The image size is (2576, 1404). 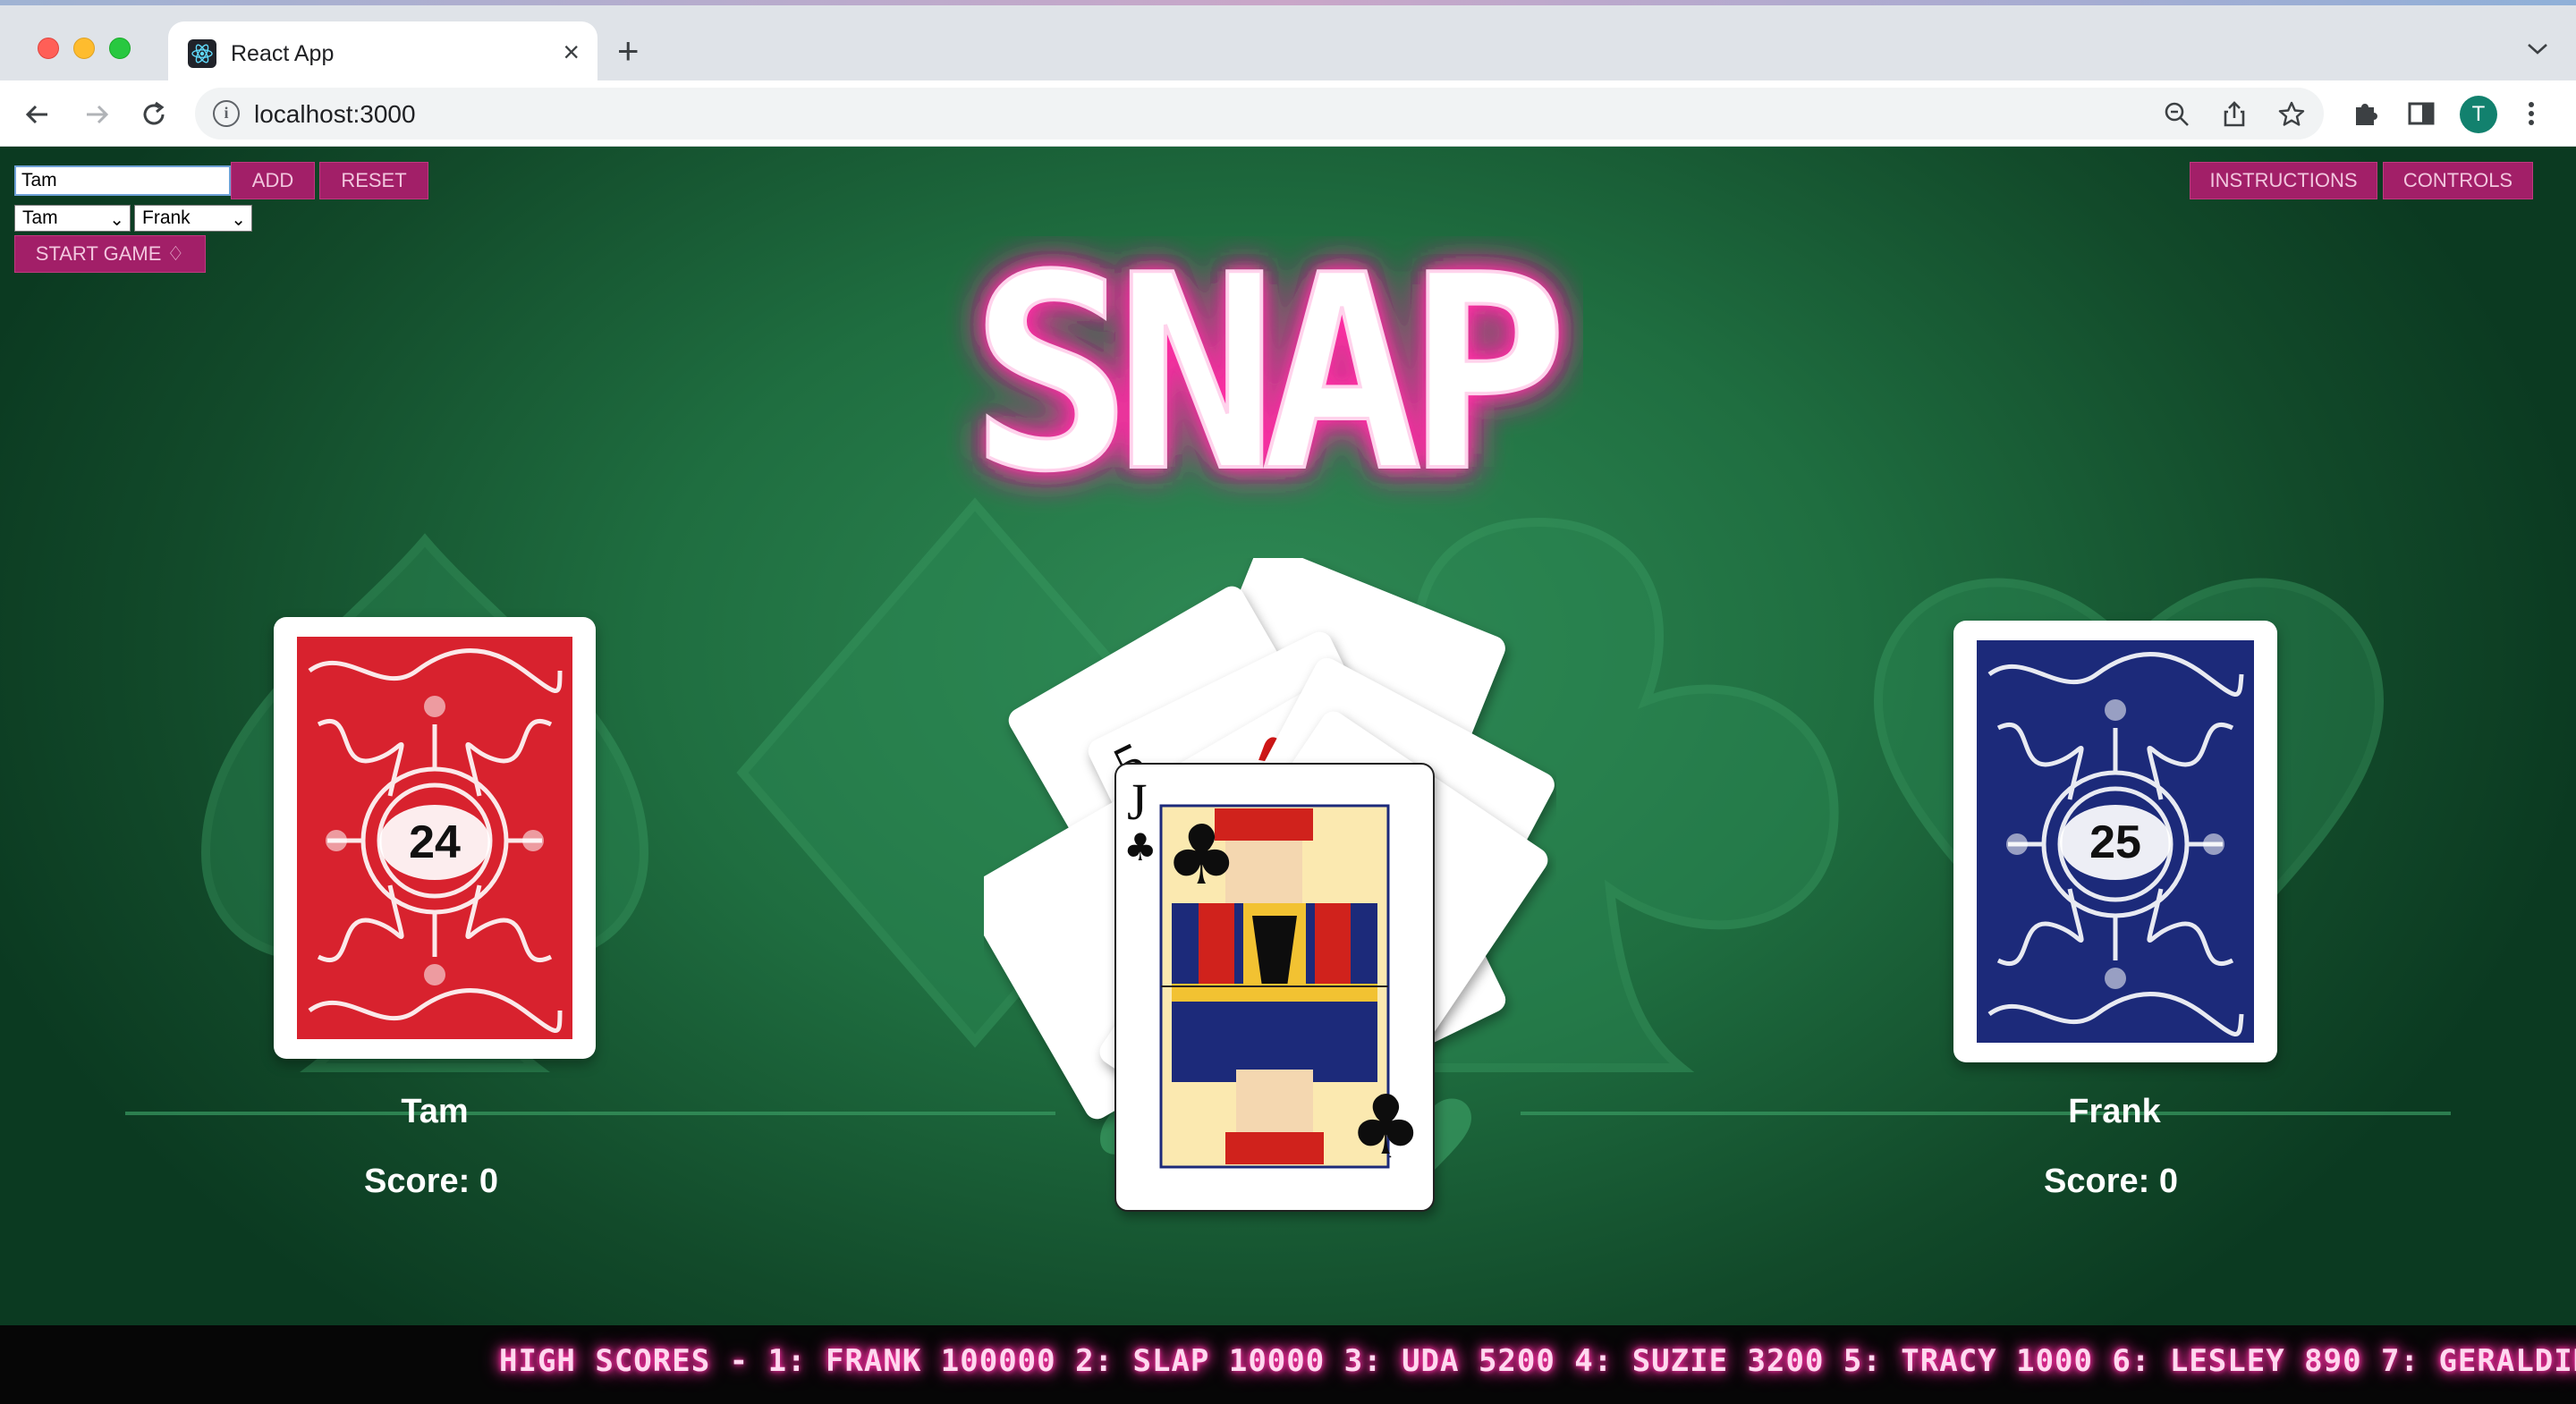 What do you see at coordinates (283, 54) in the screenshot?
I see `tab-title: React App` at bounding box center [283, 54].